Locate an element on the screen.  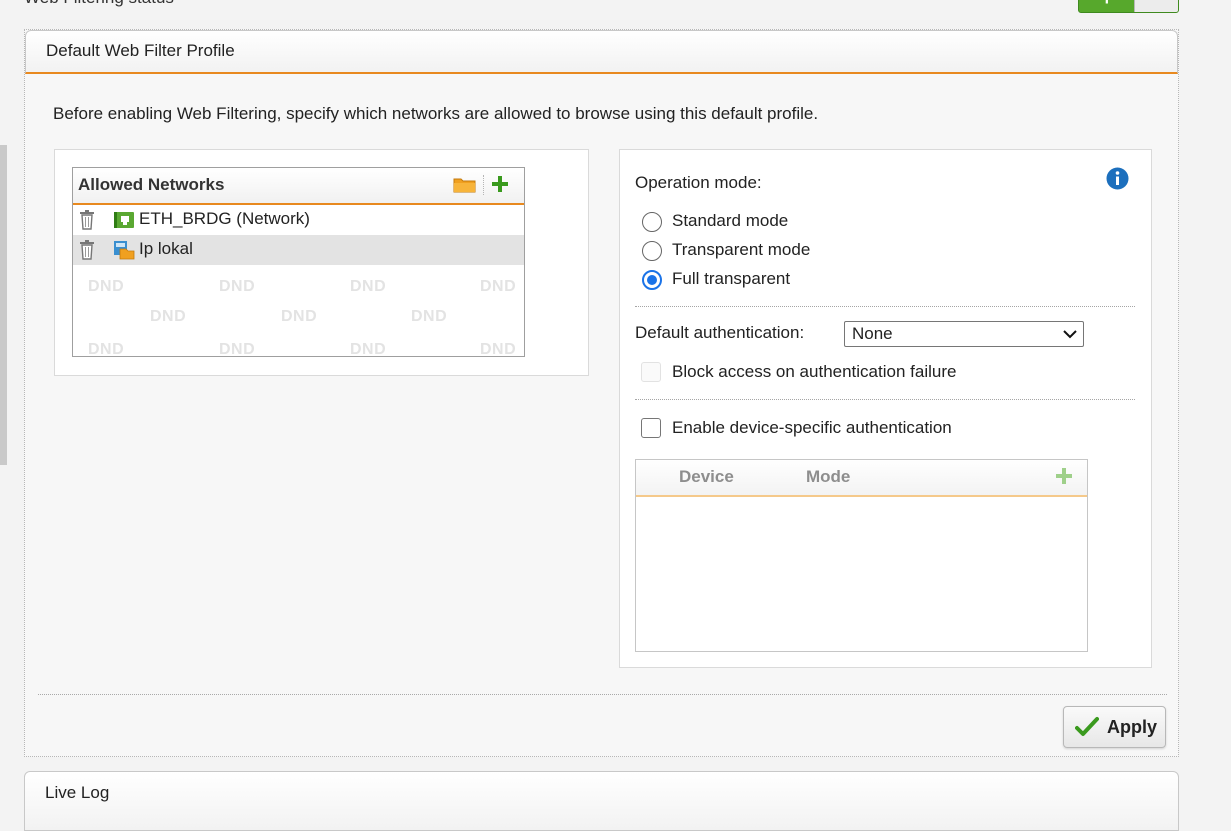
operation-mode-label: Operation mode: is located at coordinates (698, 182).